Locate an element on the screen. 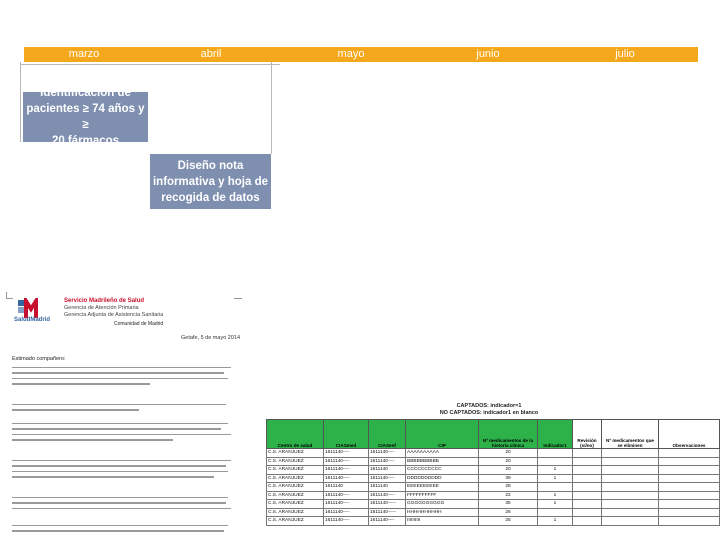  month-label: abril is located at coordinates (211, 54).